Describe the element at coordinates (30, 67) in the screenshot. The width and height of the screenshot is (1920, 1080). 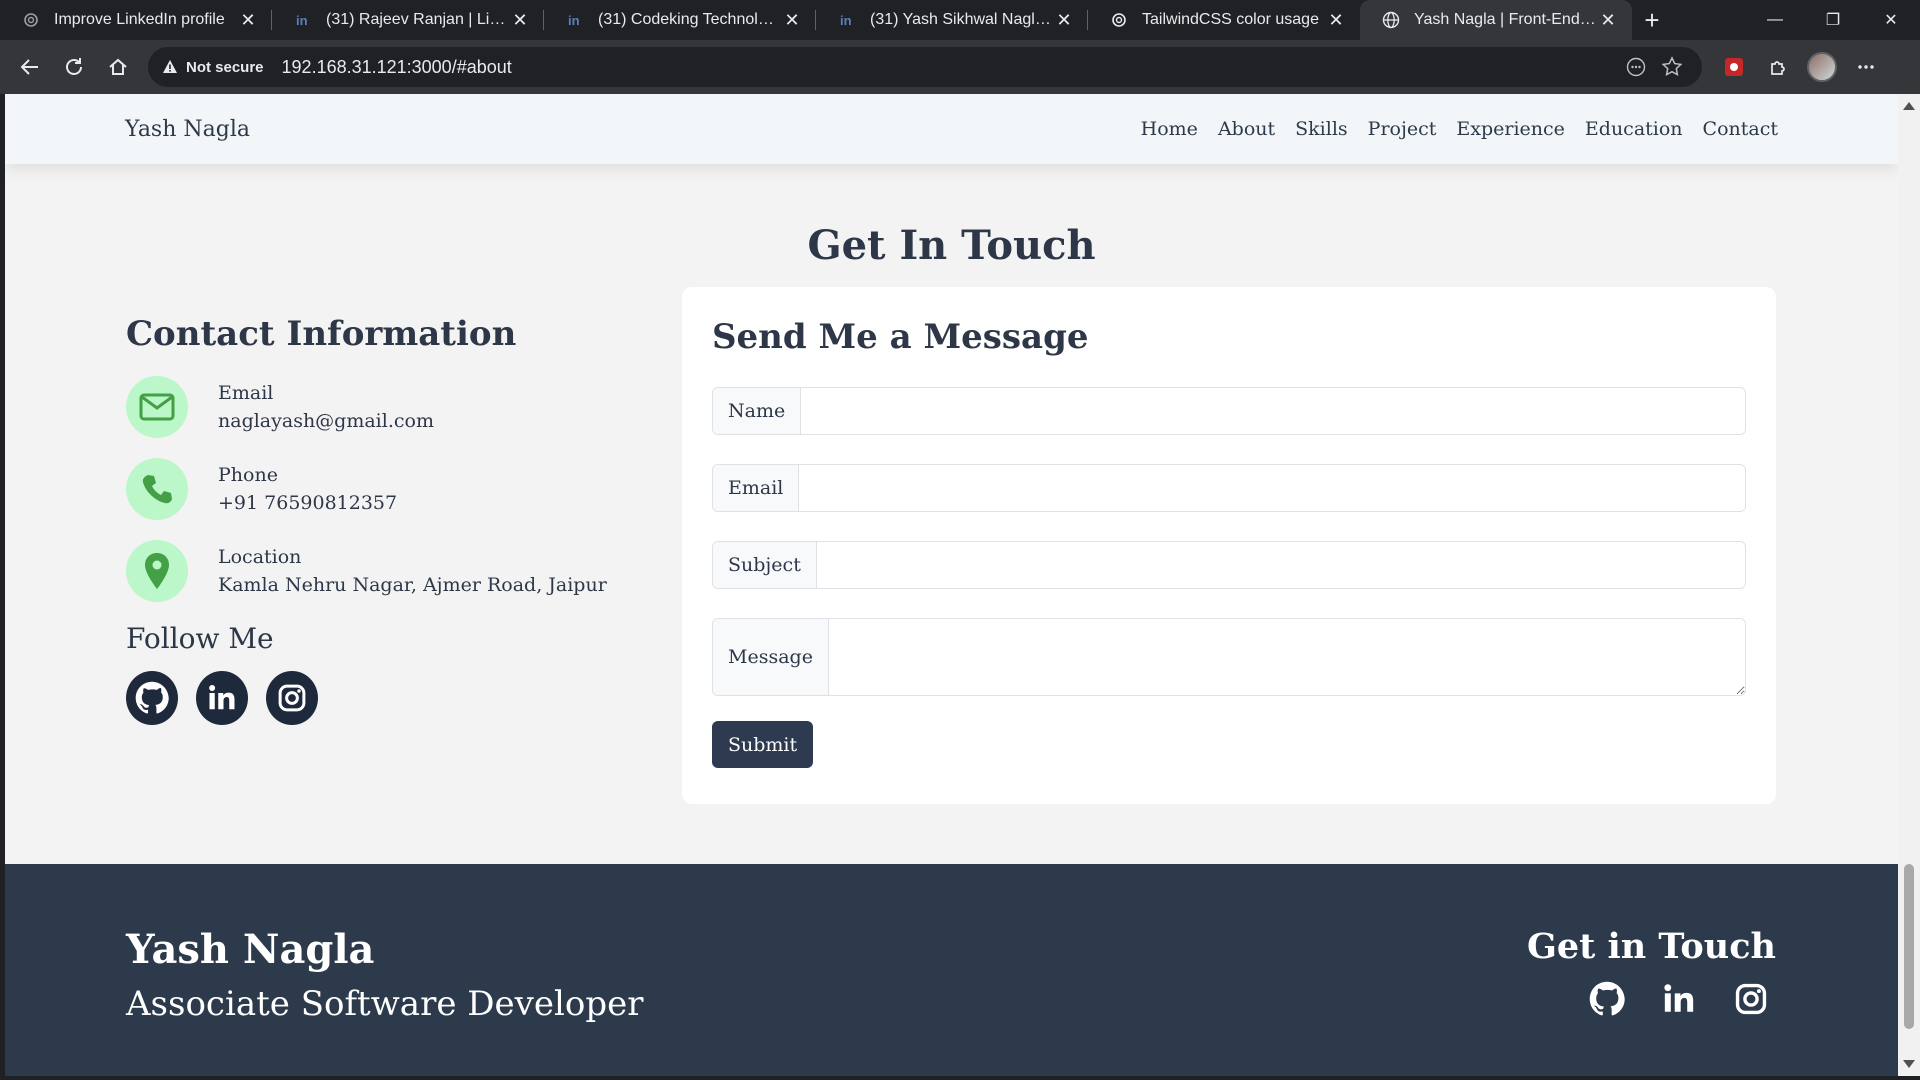
I see `back-icon` at that location.